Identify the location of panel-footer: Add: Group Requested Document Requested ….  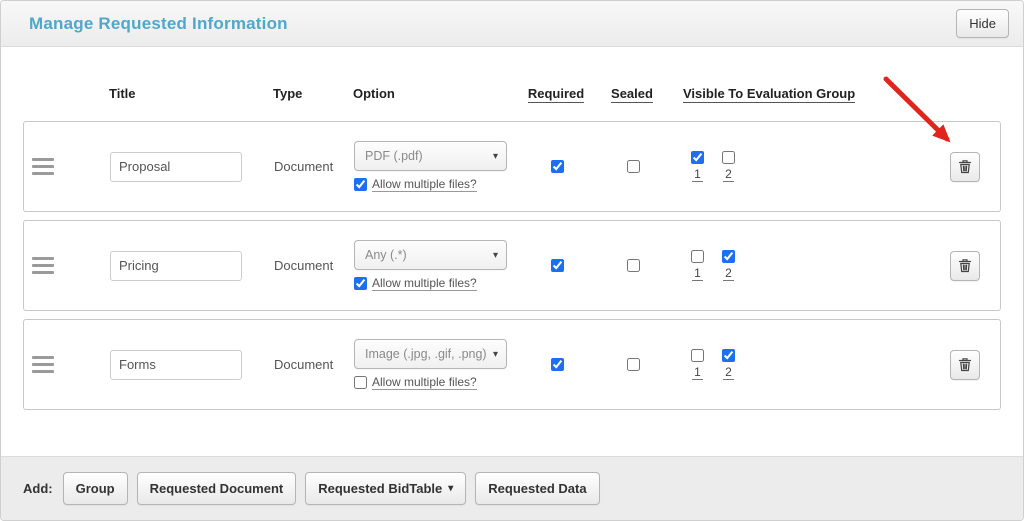
(512, 488).